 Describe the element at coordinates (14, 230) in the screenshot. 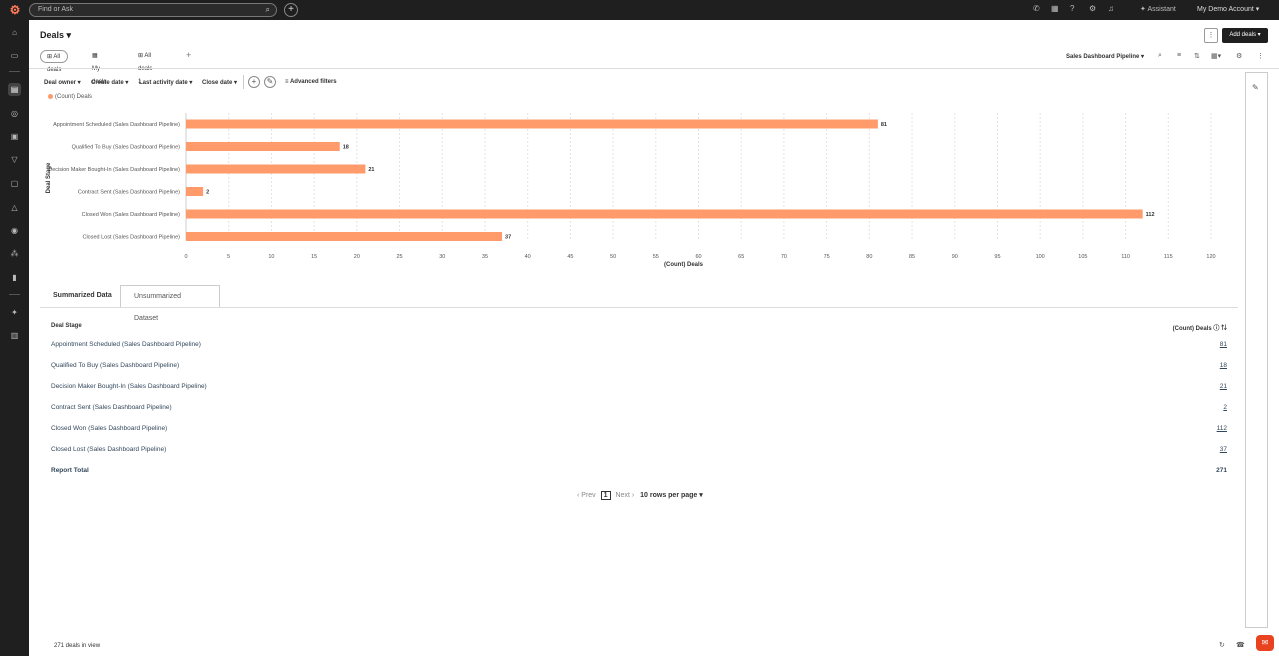

I see `data-icon: ◉` at that location.